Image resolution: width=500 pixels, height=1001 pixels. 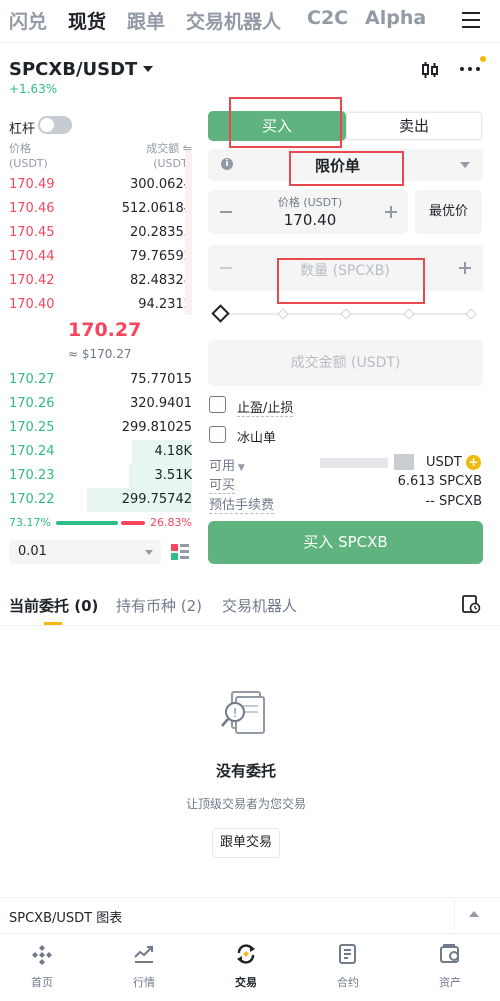 What do you see at coordinates (160, 256) in the screenshot?
I see `ask-amount: 79.76592` at bounding box center [160, 256].